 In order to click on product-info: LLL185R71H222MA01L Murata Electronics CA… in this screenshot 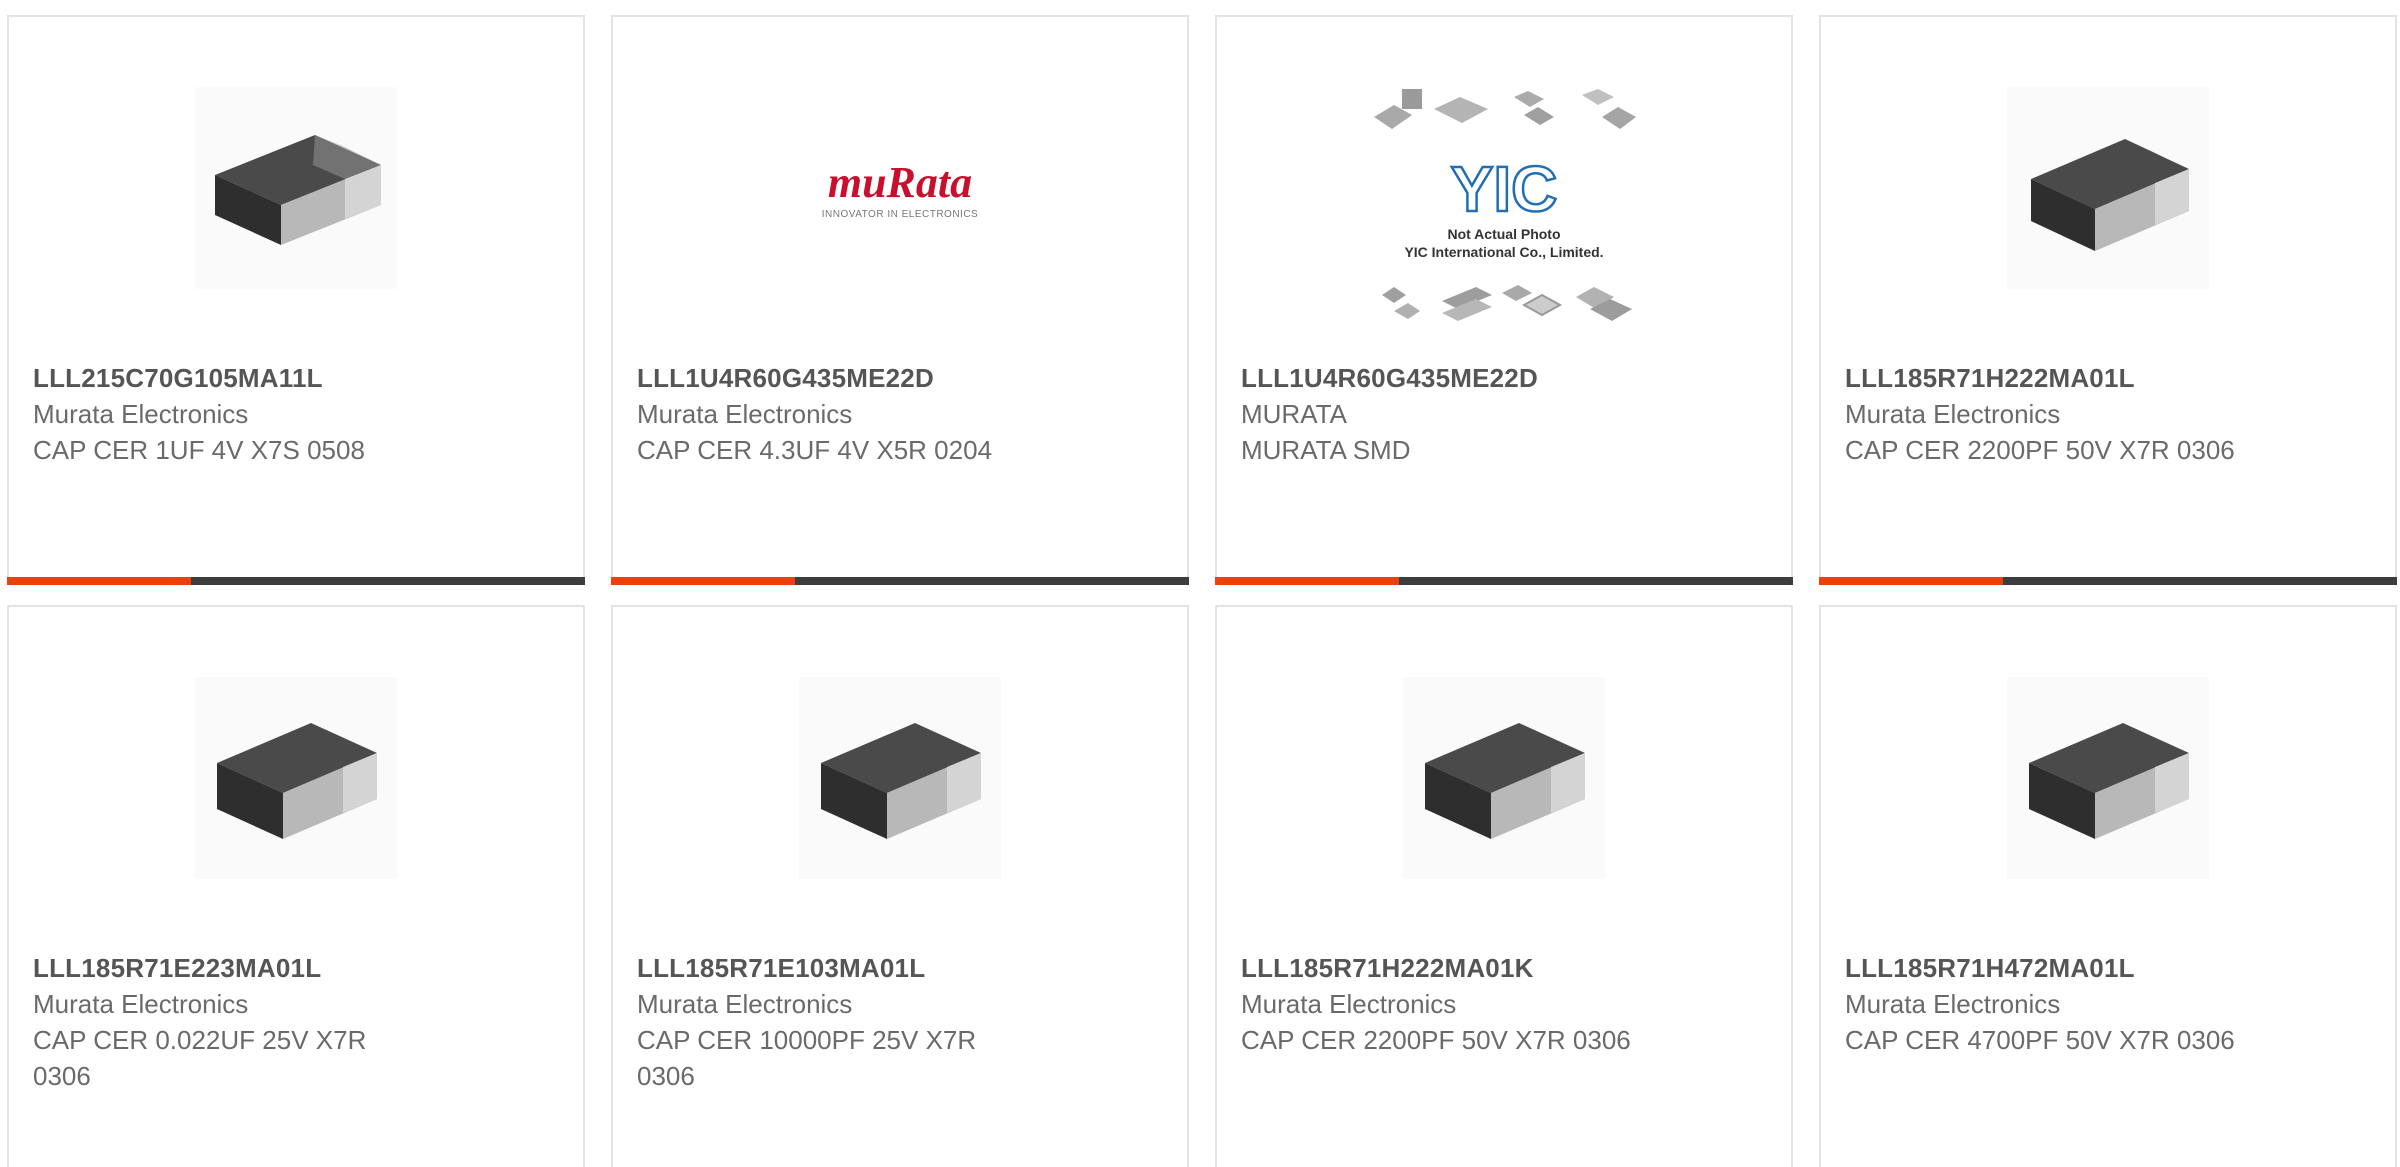, I will do `click(2045, 414)`.